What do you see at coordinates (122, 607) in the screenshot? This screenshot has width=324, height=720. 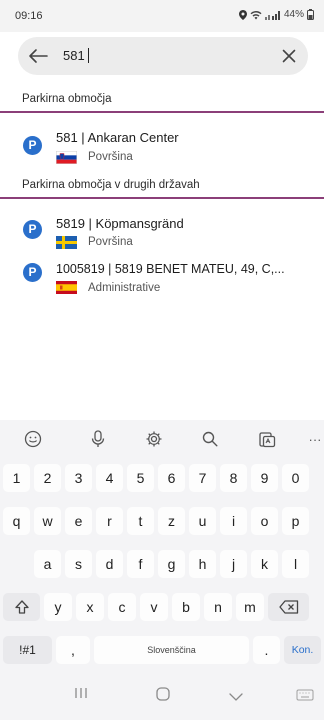 I see `key-c: c` at bounding box center [122, 607].